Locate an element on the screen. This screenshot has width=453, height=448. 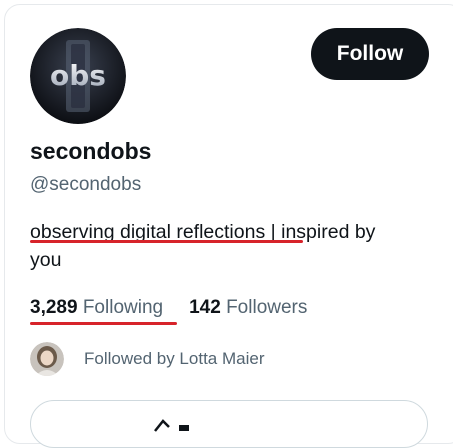
profile-avatar: obs is located at coordinates (78, 76).